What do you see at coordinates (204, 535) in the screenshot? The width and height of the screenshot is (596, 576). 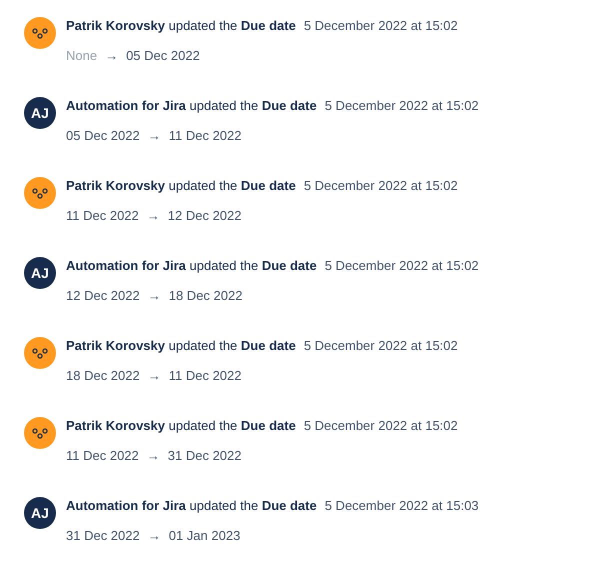 I see `new-value: 01 Jan 2023` at bounding box center [204, 535].